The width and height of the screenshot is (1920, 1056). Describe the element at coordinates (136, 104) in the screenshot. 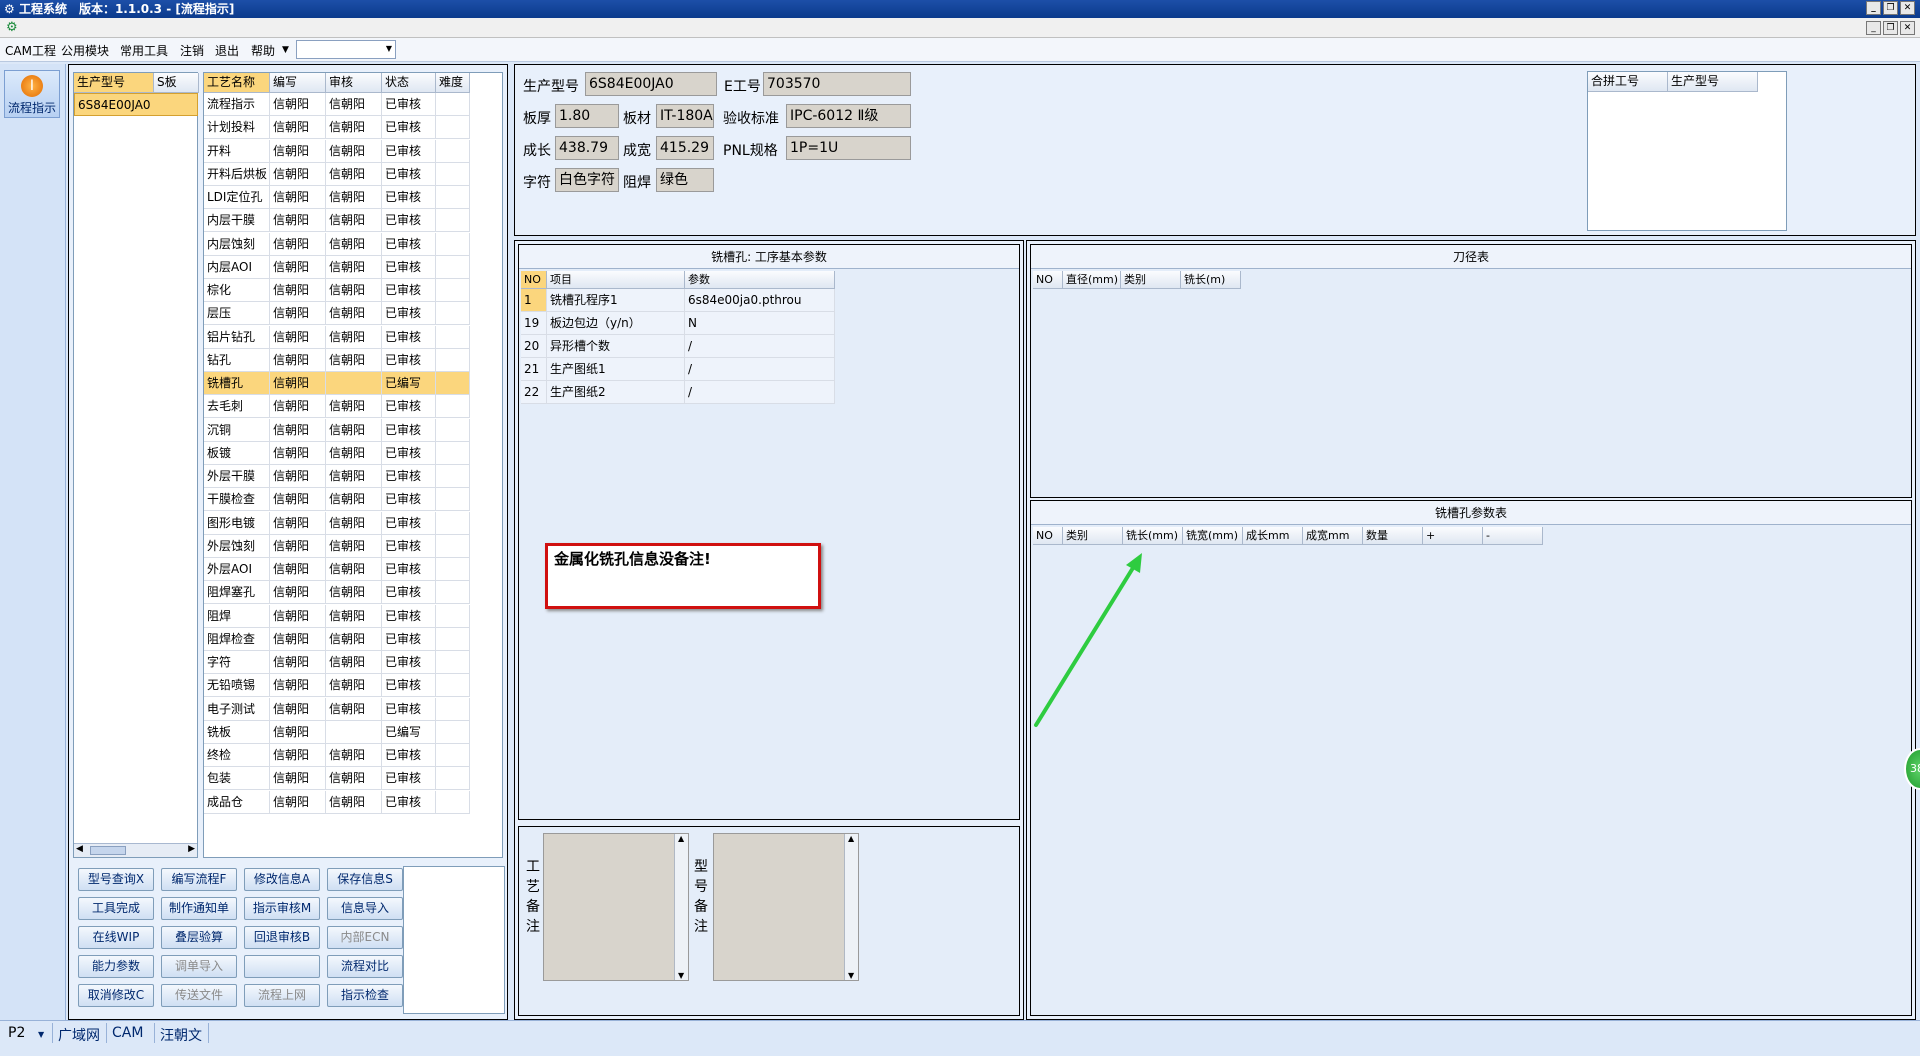

I see `model-row: 6S84E00JA0` at that location.